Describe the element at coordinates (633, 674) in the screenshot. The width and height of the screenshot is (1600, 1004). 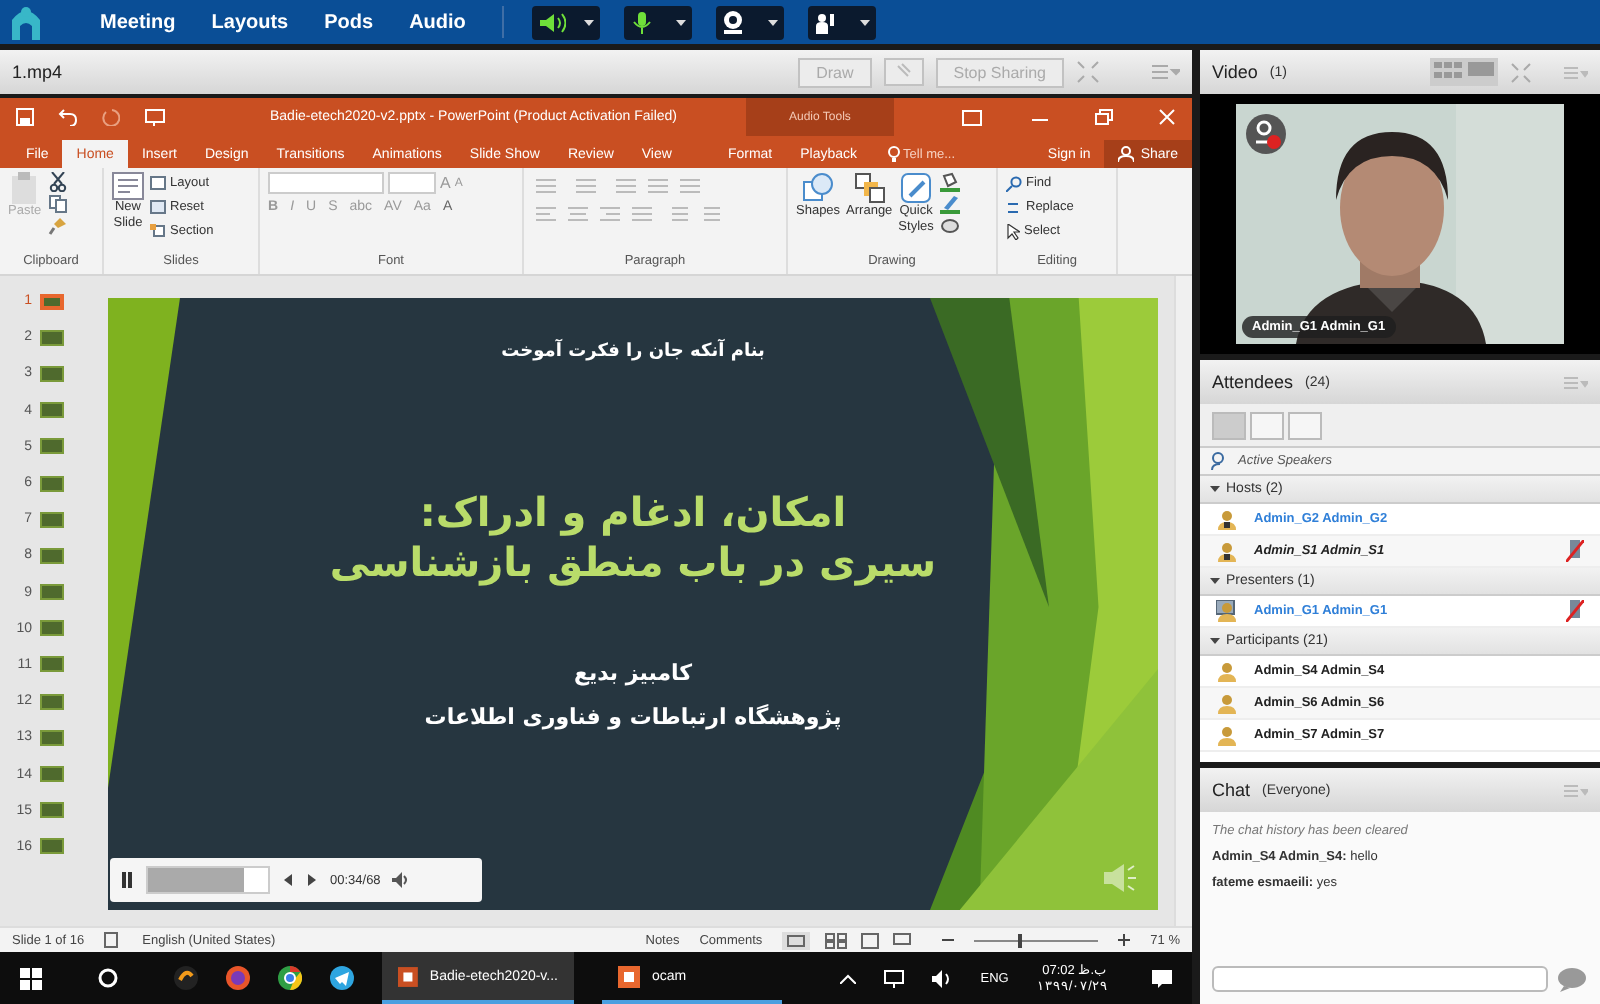
I see `slide-author: کامبیز بدیع` at that location.